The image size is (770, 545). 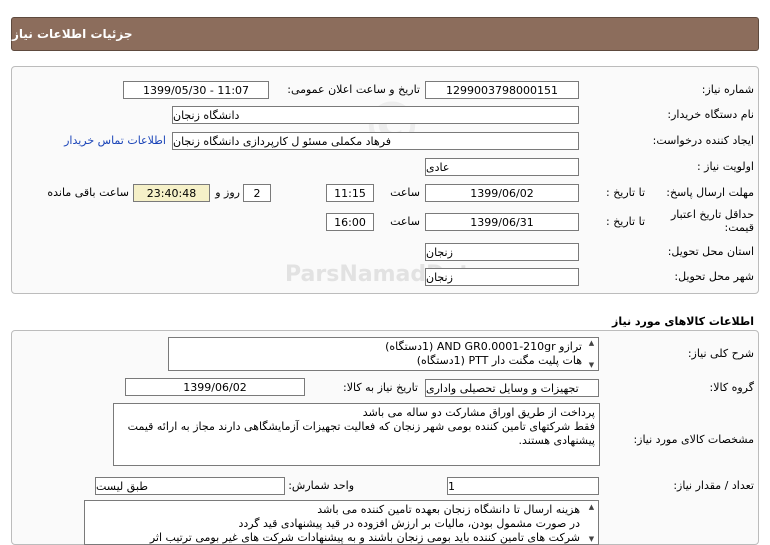 I want to click on specs-line-3: پیشنهادی هستند., so click(x=556, y=440).